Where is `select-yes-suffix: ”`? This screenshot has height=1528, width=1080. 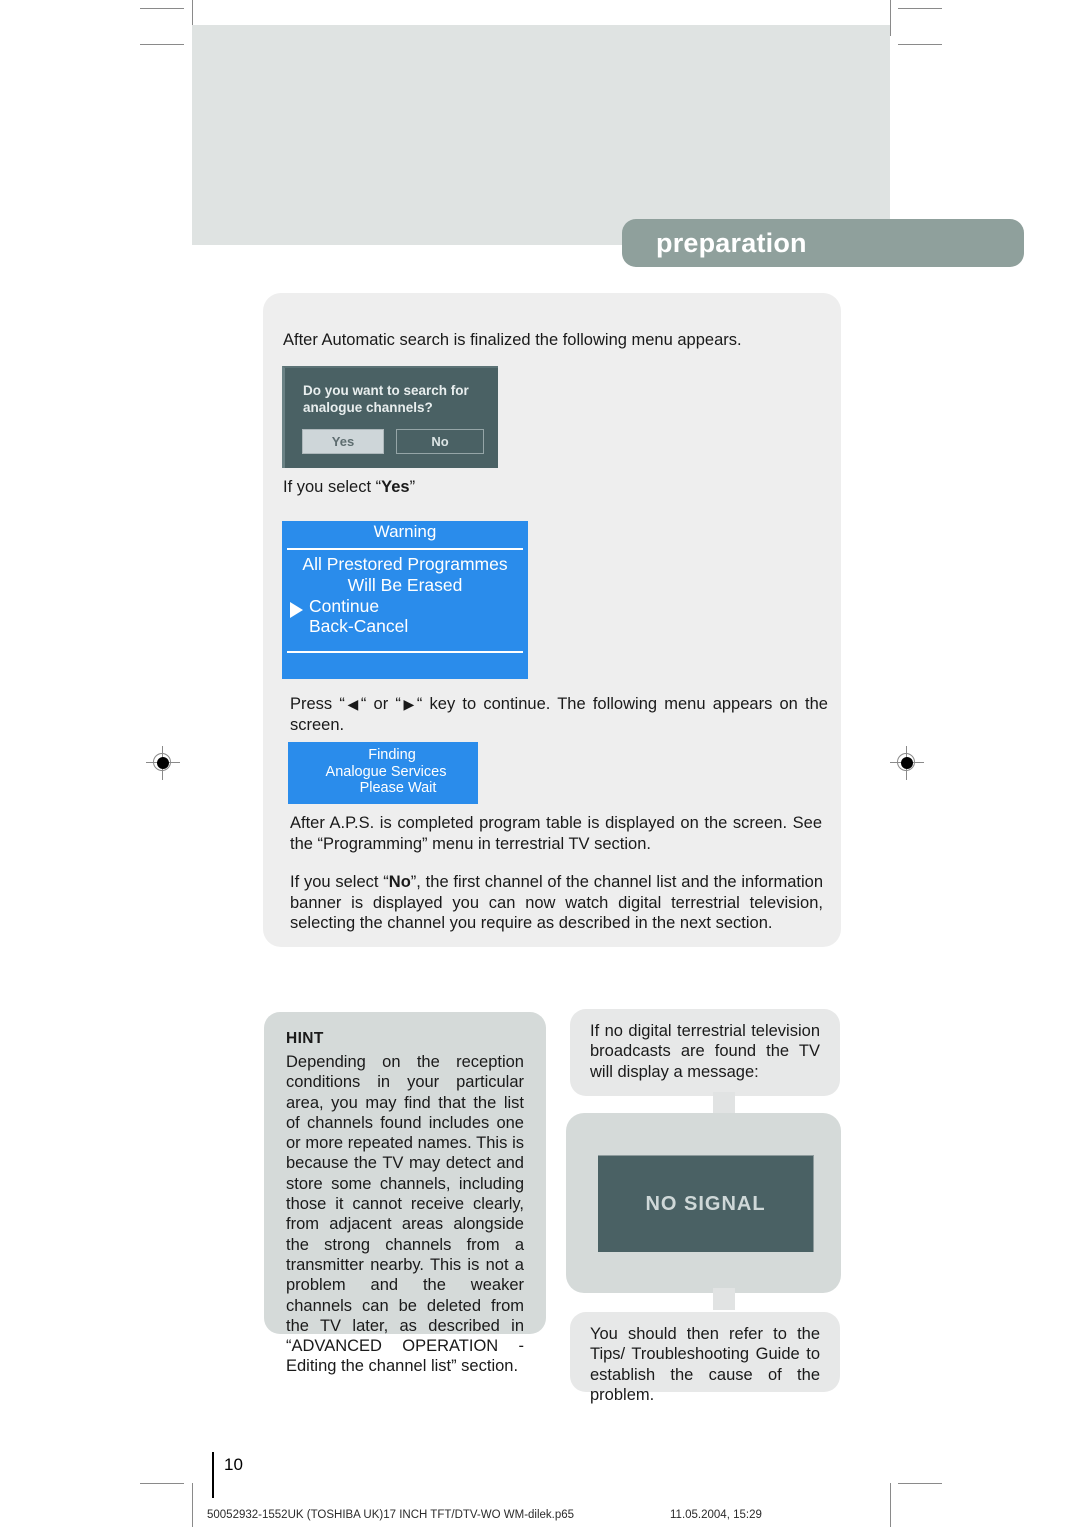 select-yes-suffix: ” is located at coordinates (412, 487).